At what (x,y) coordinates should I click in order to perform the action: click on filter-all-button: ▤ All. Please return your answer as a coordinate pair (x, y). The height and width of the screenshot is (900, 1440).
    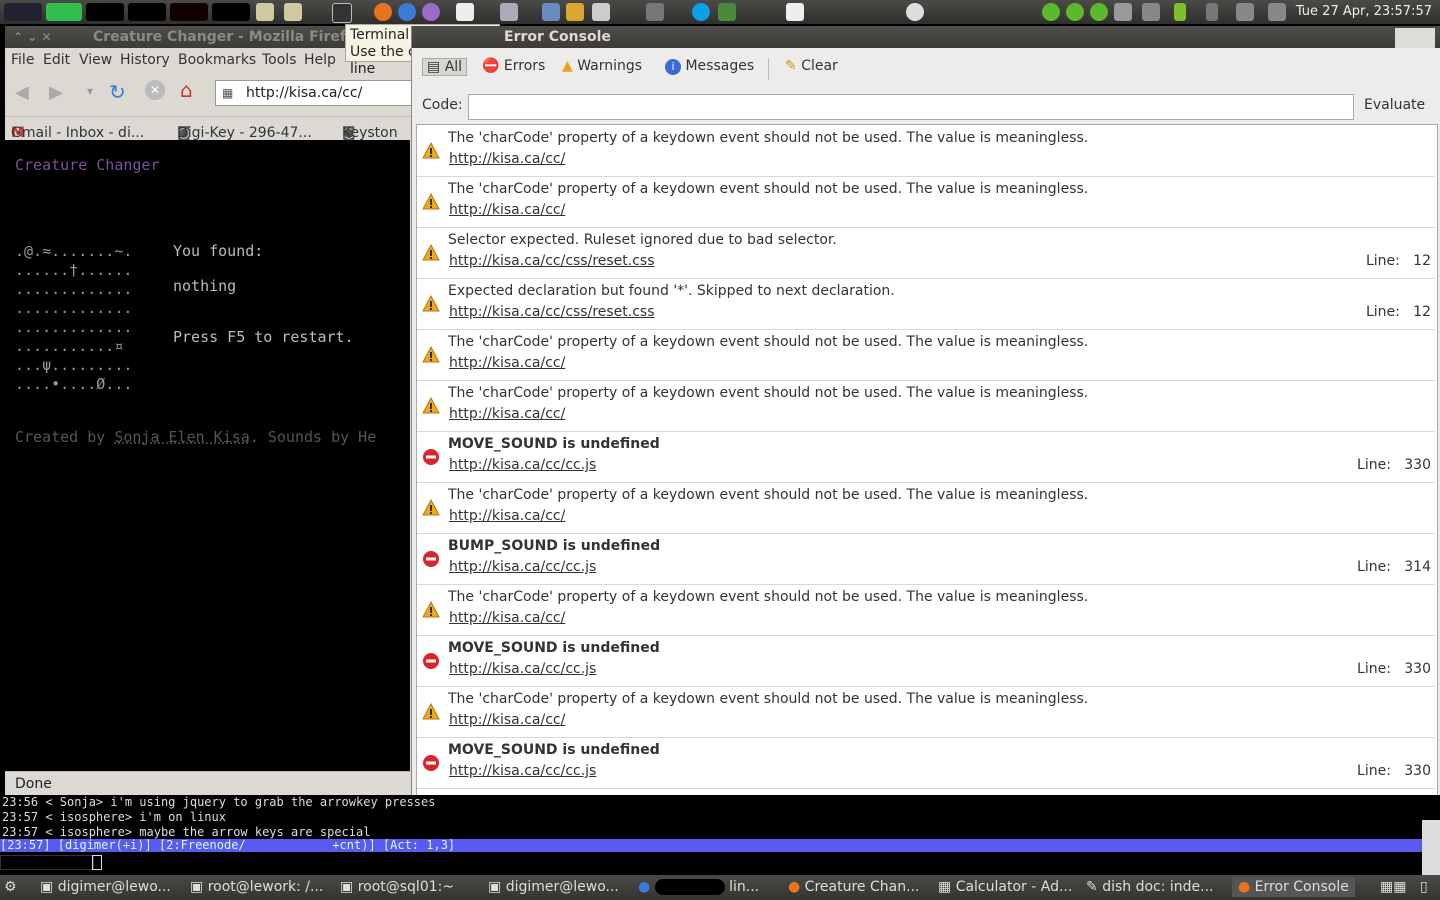
    Looking at the image, I should click on (445, 67).